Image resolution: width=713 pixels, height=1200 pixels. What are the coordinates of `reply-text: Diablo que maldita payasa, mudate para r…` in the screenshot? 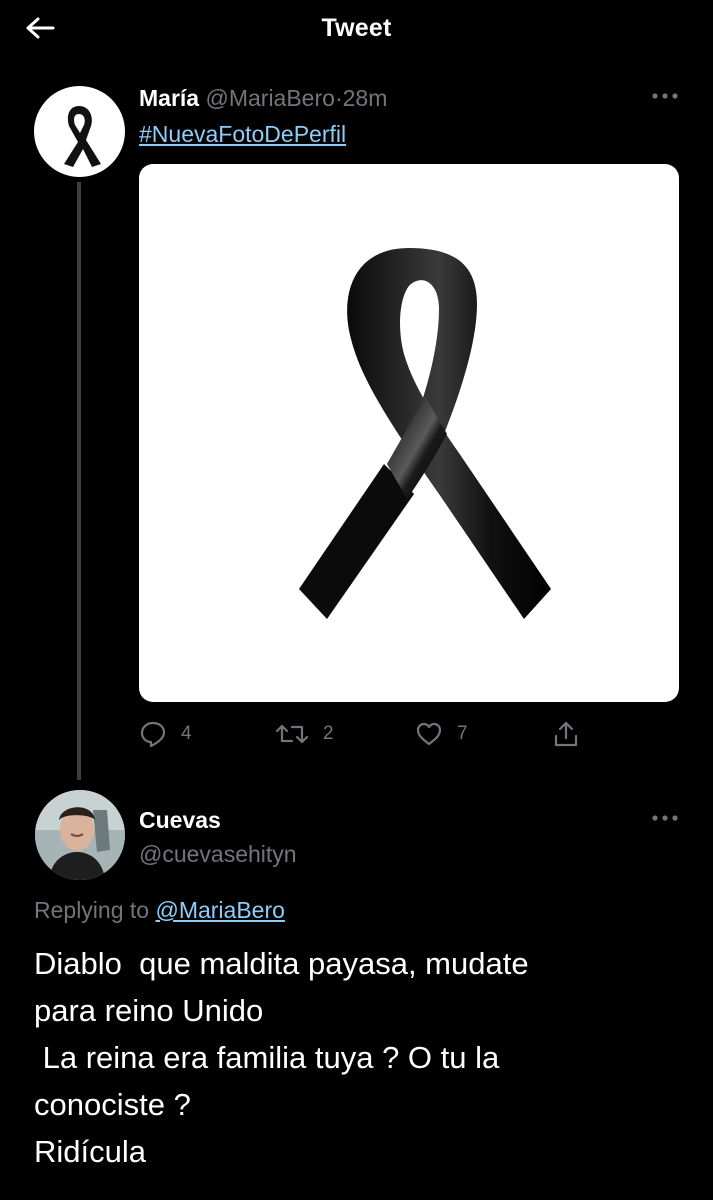 It's located at (281, 1057).